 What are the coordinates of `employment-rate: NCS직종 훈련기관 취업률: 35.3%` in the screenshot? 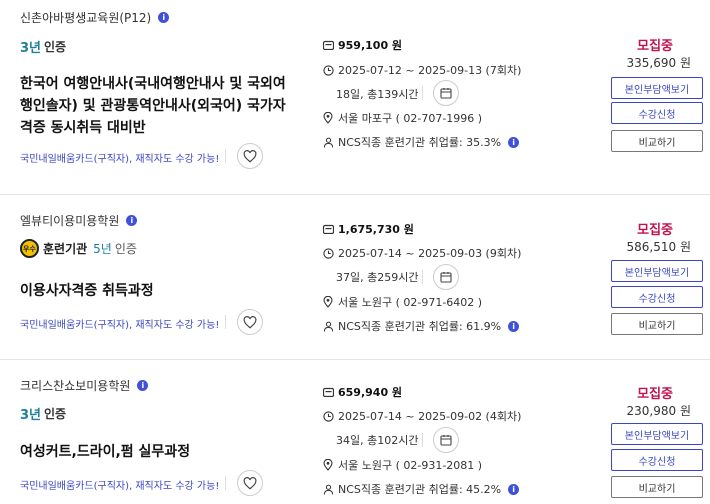 It's located at (420, 142).